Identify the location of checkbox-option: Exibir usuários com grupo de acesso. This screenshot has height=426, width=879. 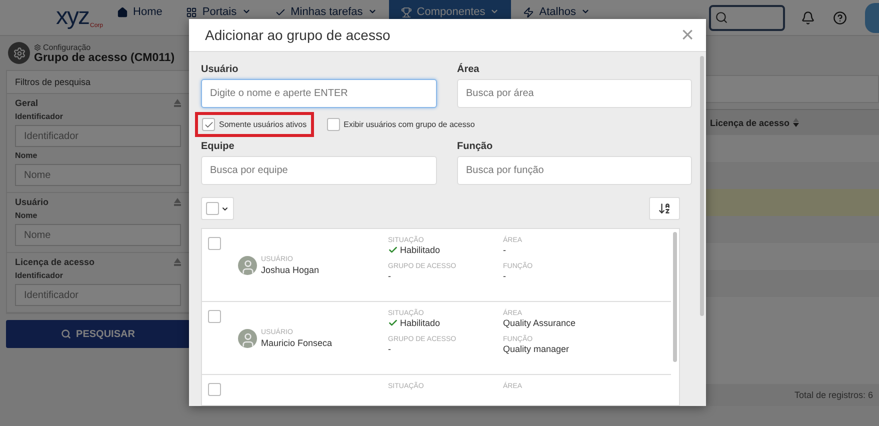
(401, 124).